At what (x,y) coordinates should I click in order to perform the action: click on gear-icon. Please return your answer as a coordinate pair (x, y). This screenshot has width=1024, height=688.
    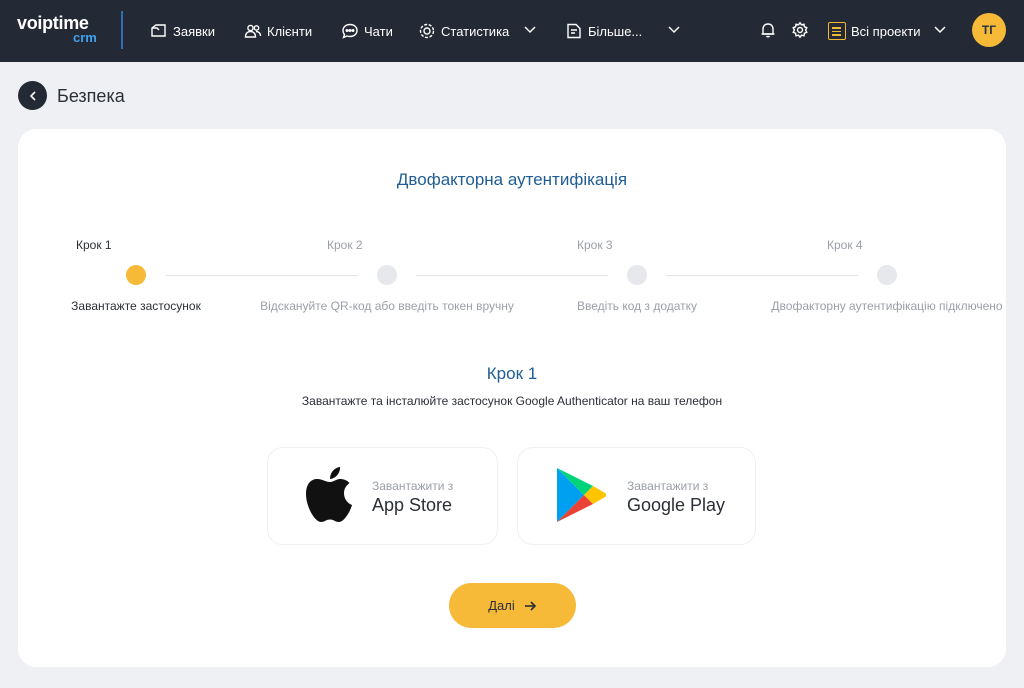
    Looking at the image, I should click on (800, 30).